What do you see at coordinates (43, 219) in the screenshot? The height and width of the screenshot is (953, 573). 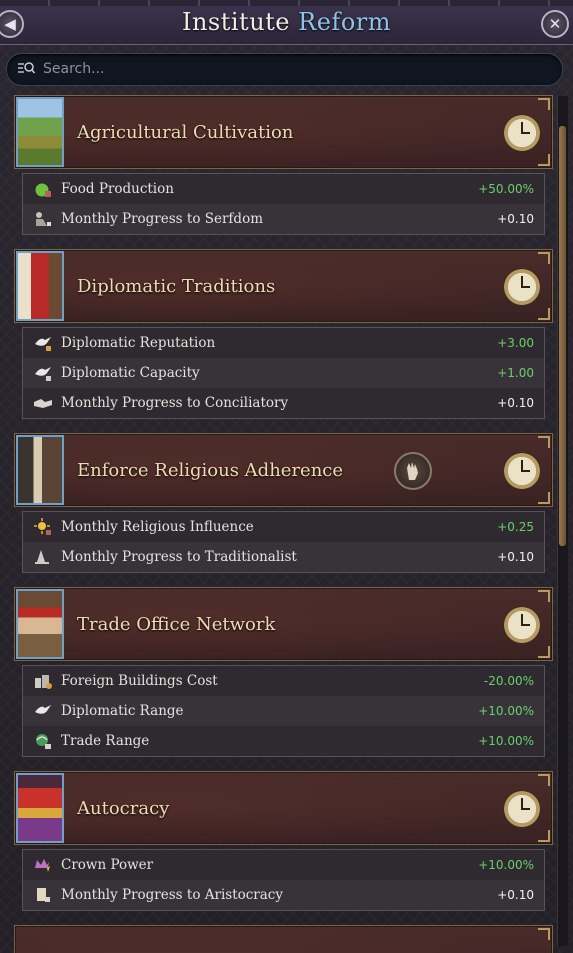 I see `serf-icon` at bounding box center [43, 219].